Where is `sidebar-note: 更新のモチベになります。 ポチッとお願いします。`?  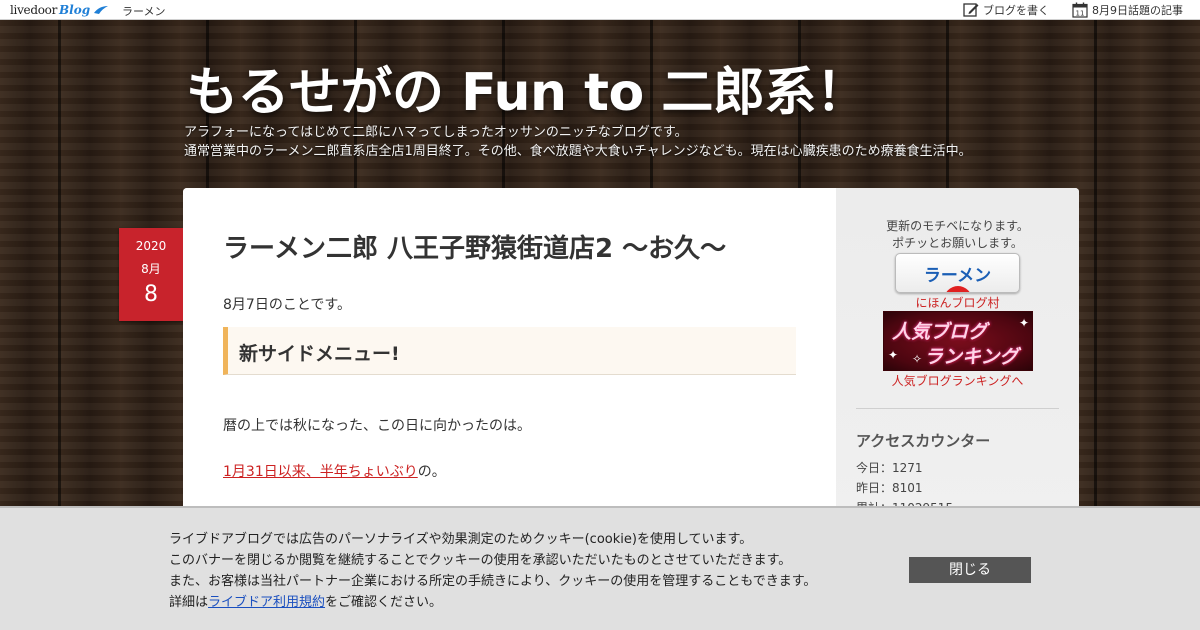 sidebar-note: 更新のモチベになります。 ポチッとお願いします。 is located at coordinates (957, 235).